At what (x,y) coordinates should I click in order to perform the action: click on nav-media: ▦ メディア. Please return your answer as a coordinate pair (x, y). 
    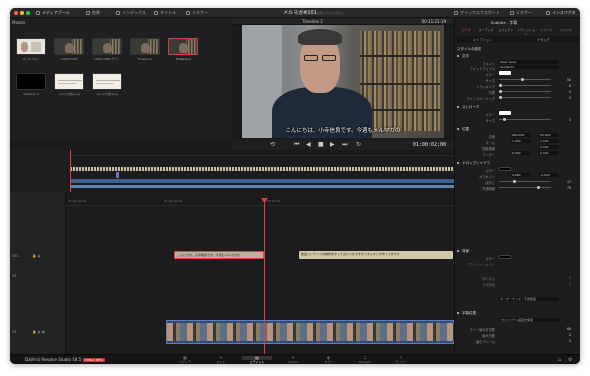
    Looking at the image, I should click on (185, 360).